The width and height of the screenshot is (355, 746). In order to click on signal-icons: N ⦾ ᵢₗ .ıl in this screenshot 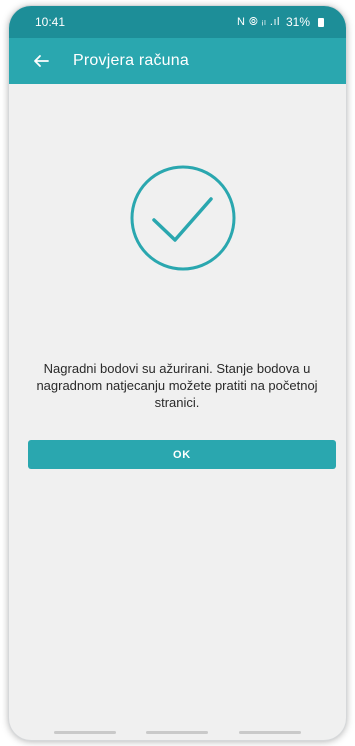, I will do `click(258, 22)`.